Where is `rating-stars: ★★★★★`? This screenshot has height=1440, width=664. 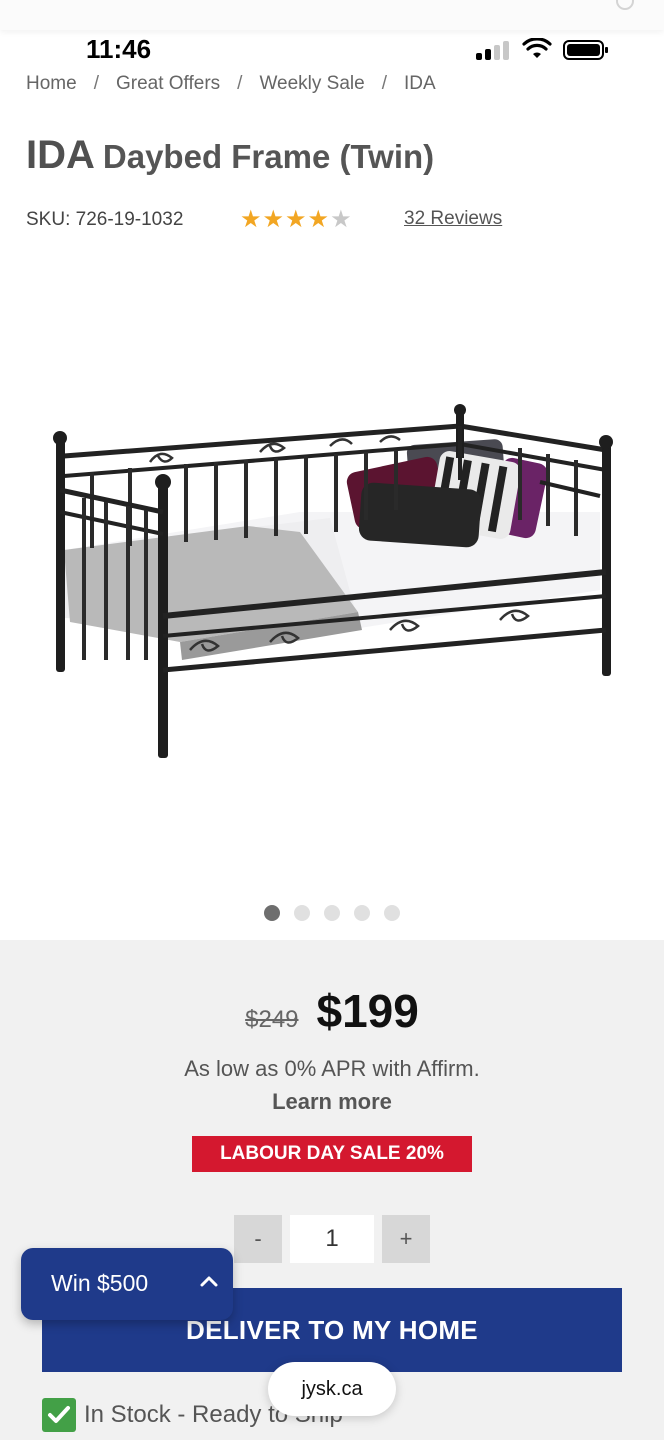 rating-stars: ★★★★★ is located at coordinates (296, 219).